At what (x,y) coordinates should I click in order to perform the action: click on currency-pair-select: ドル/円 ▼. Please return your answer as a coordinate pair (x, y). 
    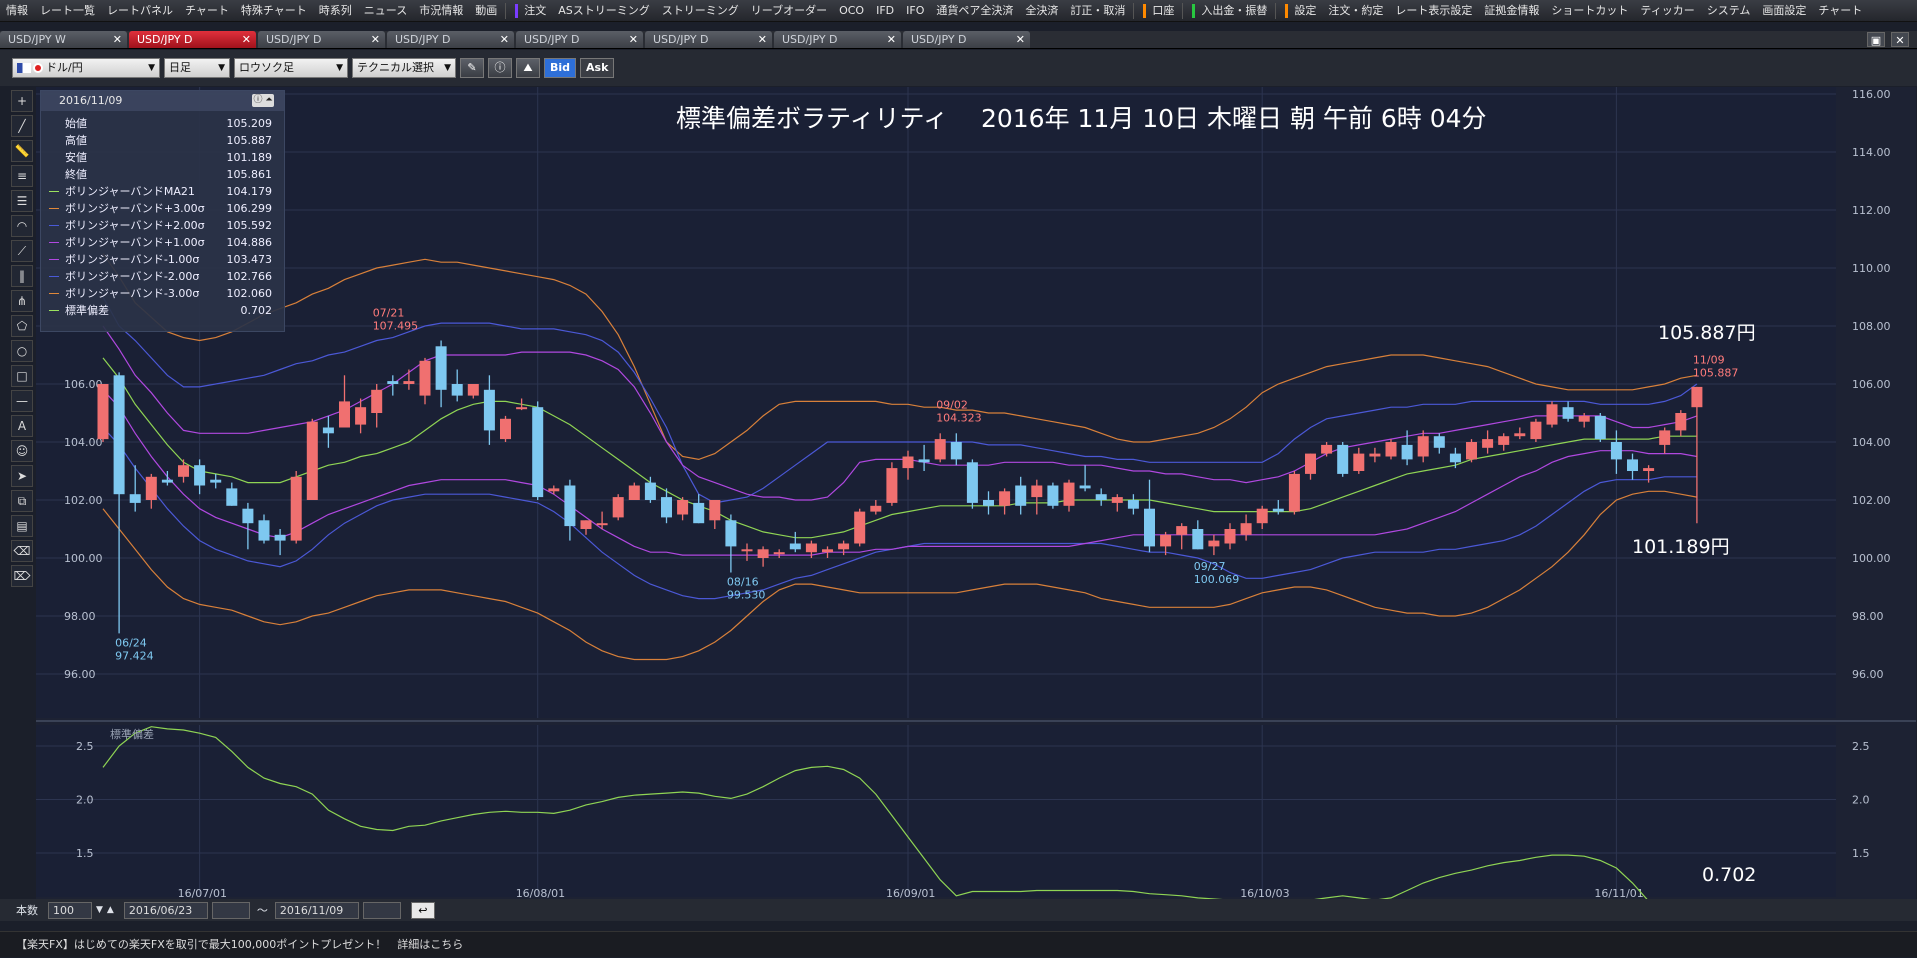
    Looking at the image, I should click on (86, 68).